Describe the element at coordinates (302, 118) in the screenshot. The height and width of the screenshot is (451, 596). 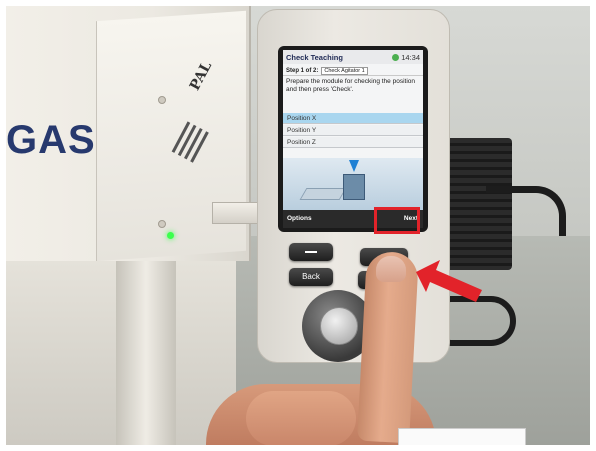
I see `position-label: Position X` at that location.